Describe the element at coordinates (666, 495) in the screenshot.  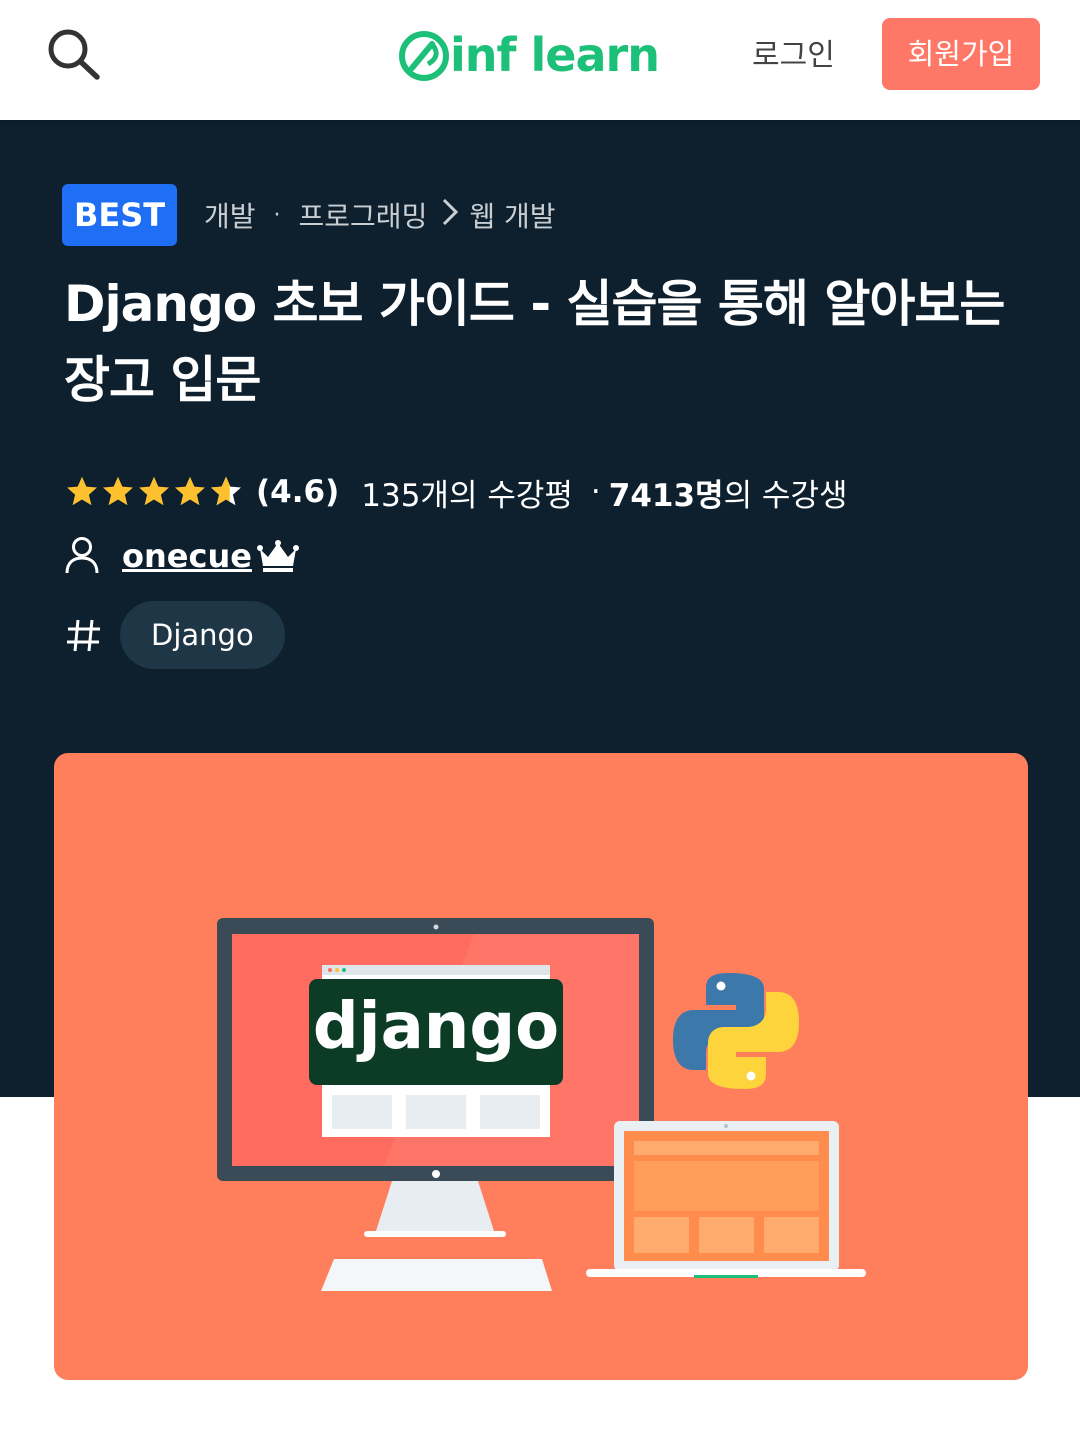
I see `student-count: 7413명` at that location.